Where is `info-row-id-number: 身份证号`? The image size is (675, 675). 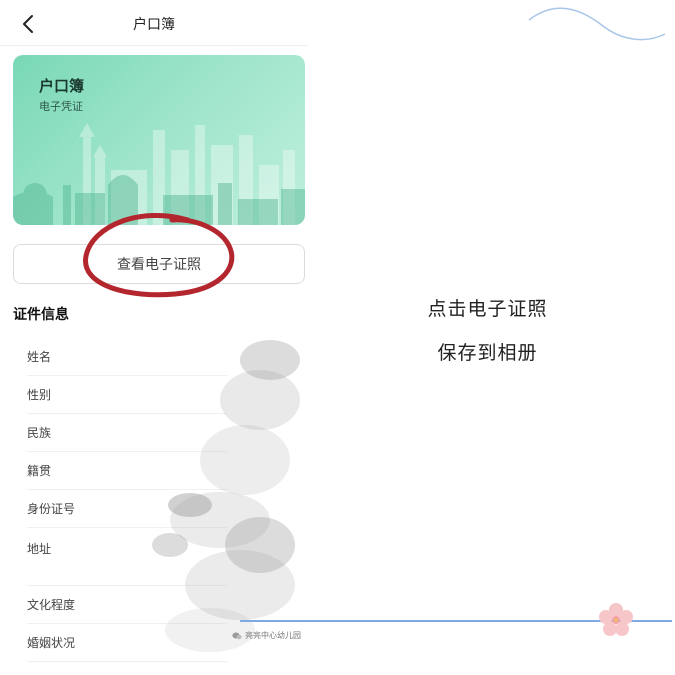
info-row-id-number: 身份证号 is located at coordinates (127, 509).